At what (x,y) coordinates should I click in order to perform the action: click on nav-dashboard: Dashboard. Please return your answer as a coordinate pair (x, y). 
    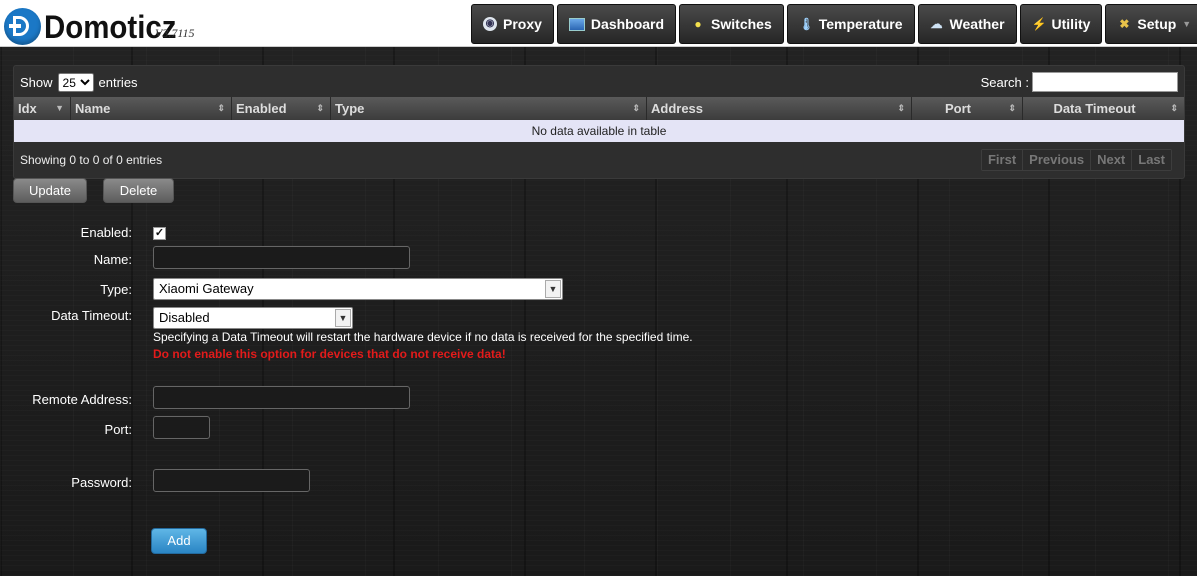
    Looking at the image, I should click on (616, 24).